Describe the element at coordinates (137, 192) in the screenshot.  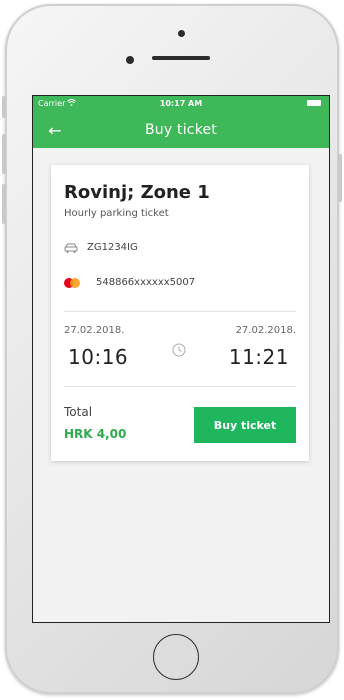
I see `zone-title: Rovinj; Zone 1` at that location.